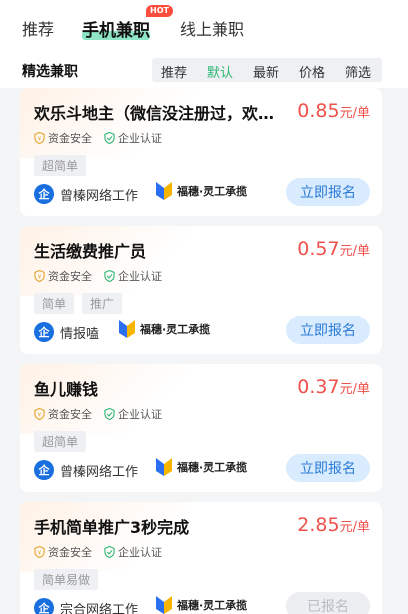 This screenshot has width=408, height=614. What do you see at coordinates (50, 72) in the screenshot?
I see `section-title: 精选兼职` at bounding box center [50, 72].